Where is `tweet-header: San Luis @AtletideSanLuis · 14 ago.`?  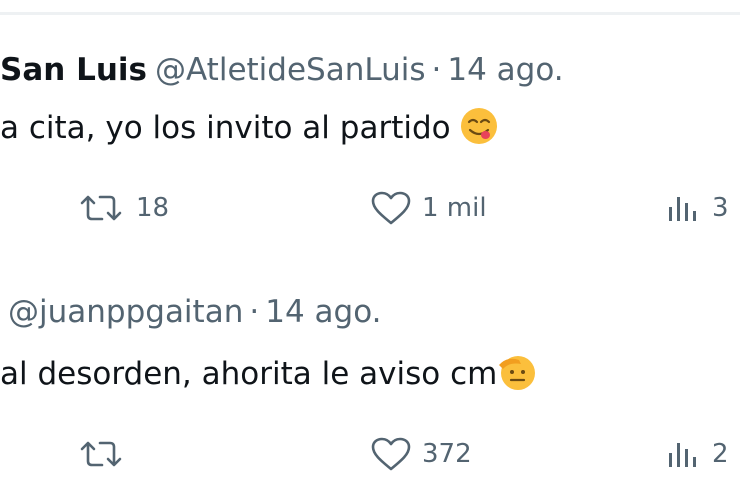
tweet-header: San Luis @AtletideSanLuis · 14 ago. is located at coordinates (282, 70).